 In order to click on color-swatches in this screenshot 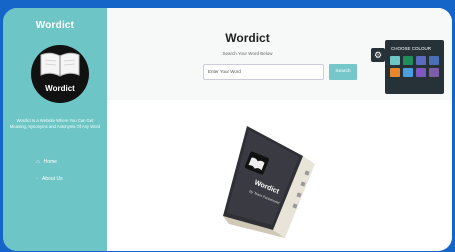, I will do `click(414, 66)`.